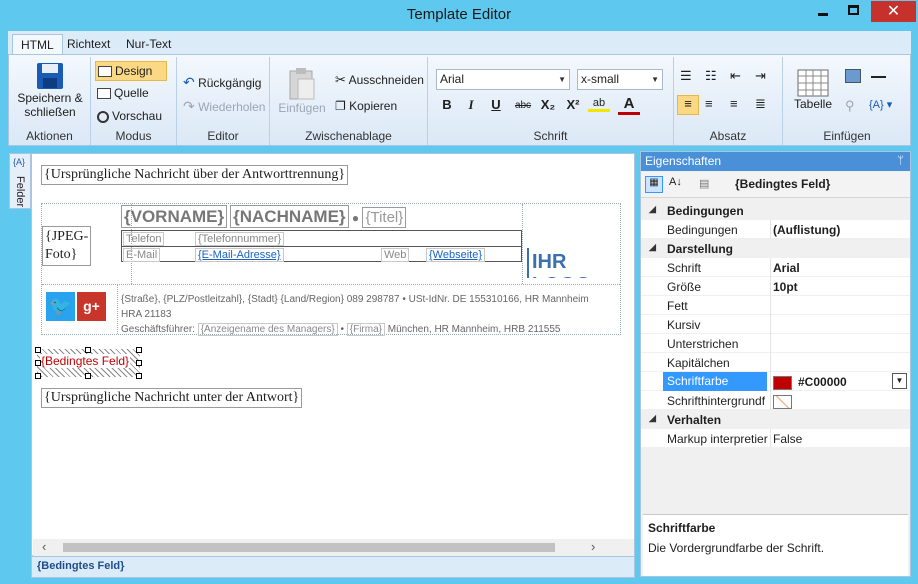 This screenshot has width=918, height=584. I want to click on field-insert-button: {A} ▾, so click(880, 104).